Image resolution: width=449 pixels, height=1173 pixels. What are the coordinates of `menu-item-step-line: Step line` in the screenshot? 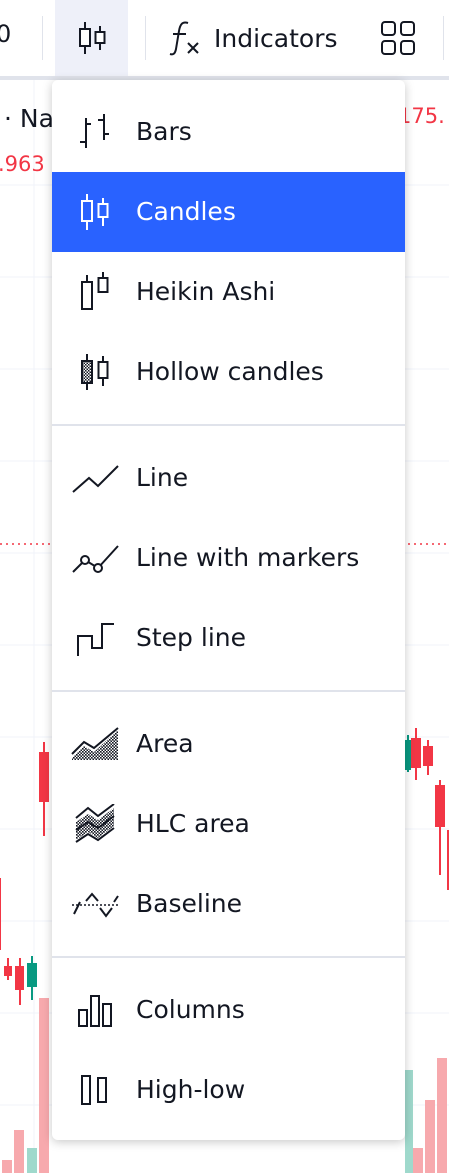 It's located at (228, 638).